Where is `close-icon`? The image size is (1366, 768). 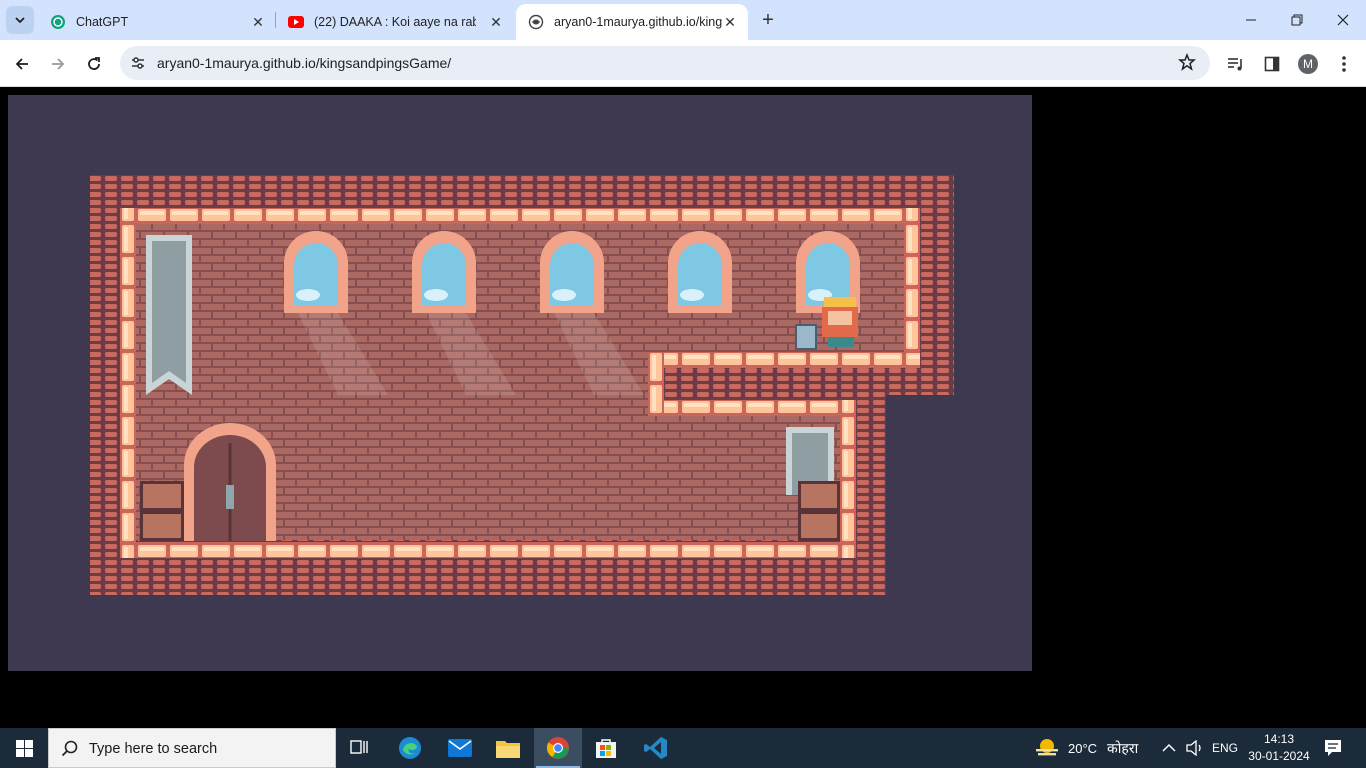 close-icon is located at coordinates (1343, 20).